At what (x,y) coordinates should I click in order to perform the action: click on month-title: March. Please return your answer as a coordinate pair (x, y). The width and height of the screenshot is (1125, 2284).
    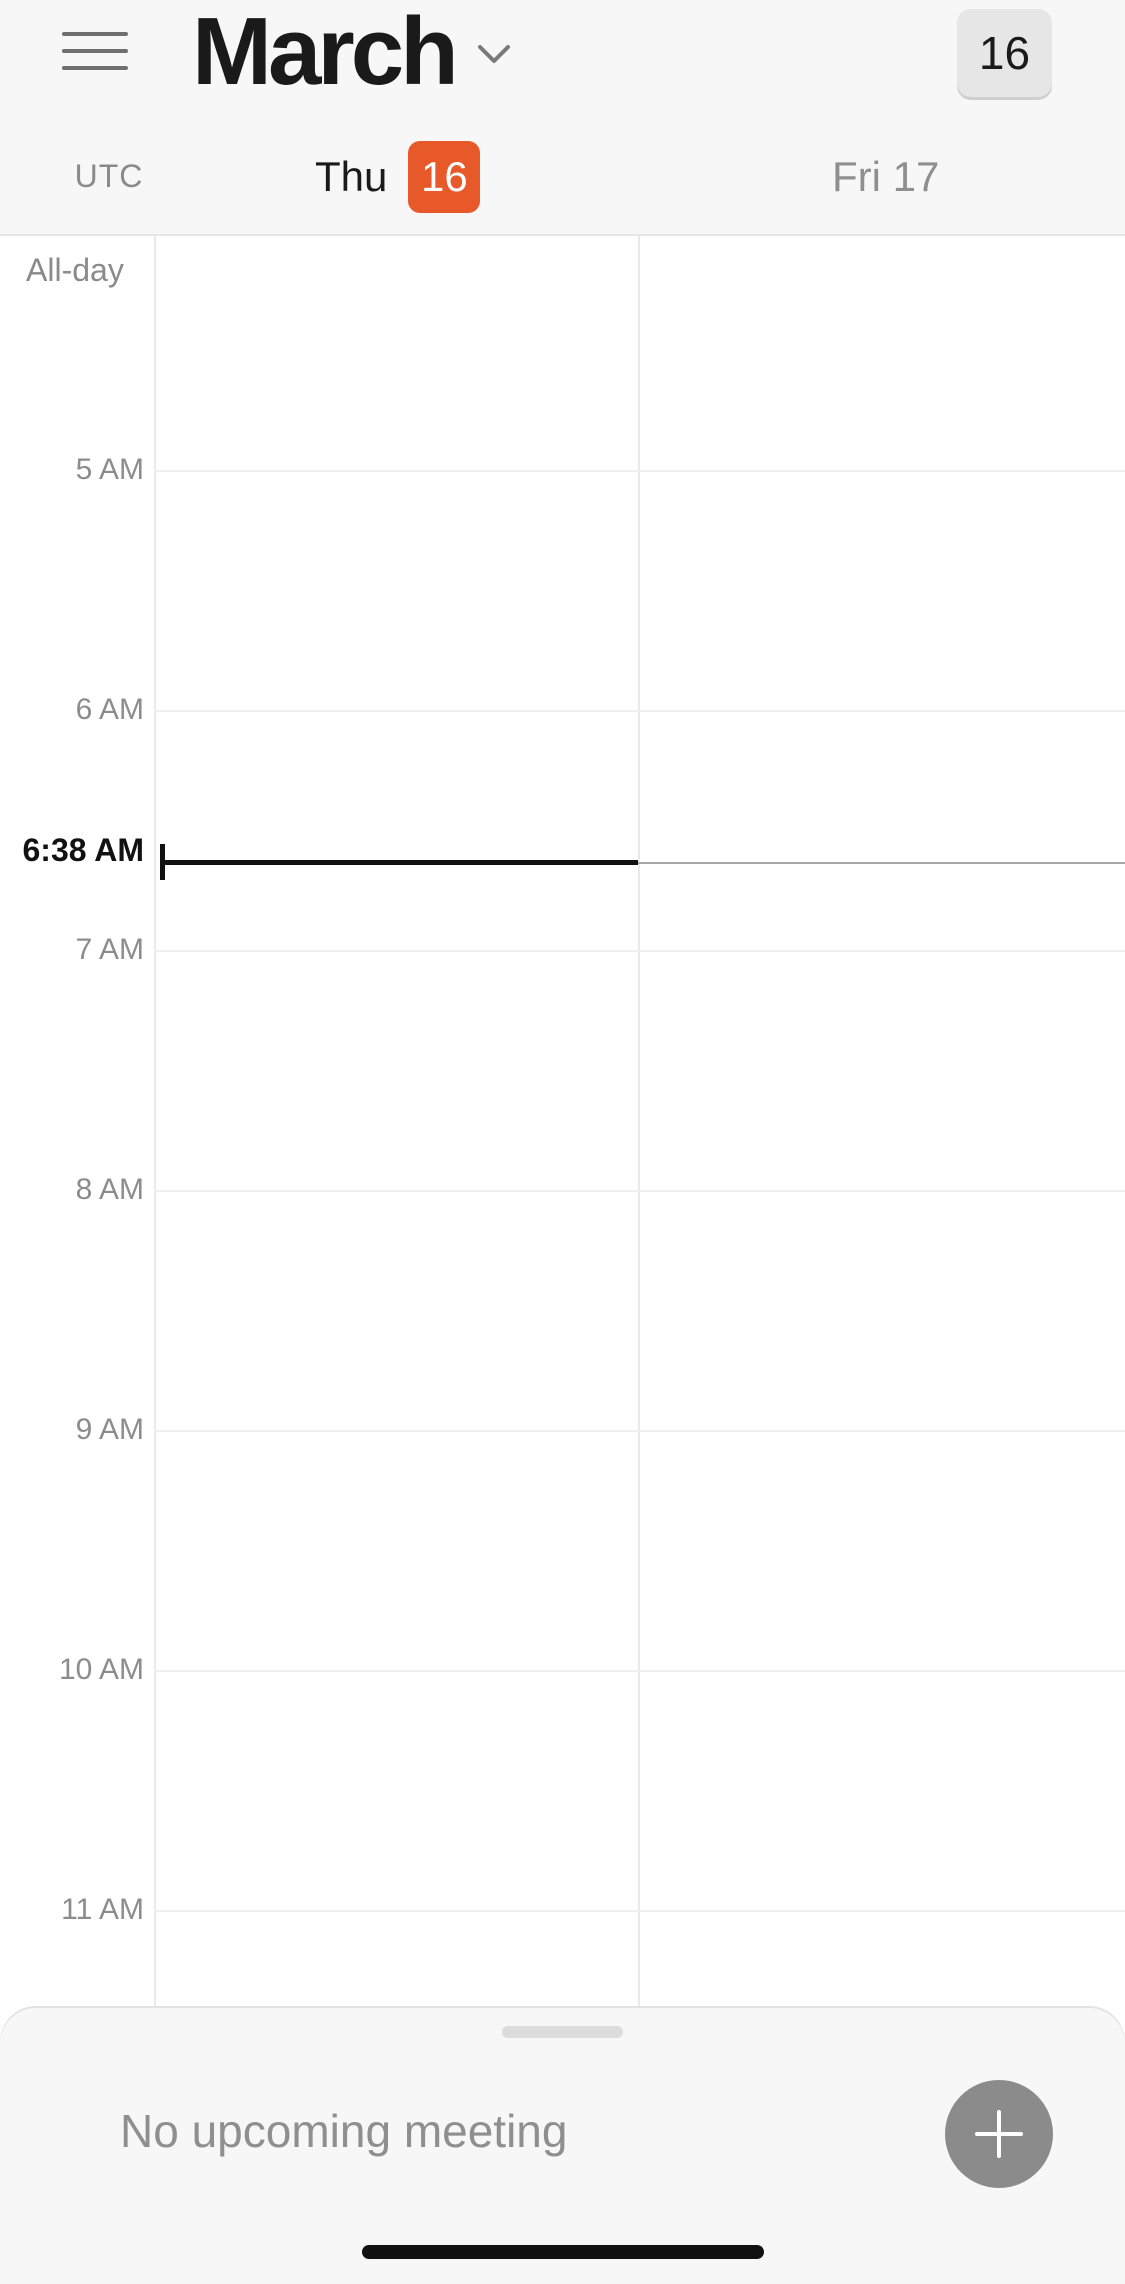
    Looking at the image, I should click on (325, 52).